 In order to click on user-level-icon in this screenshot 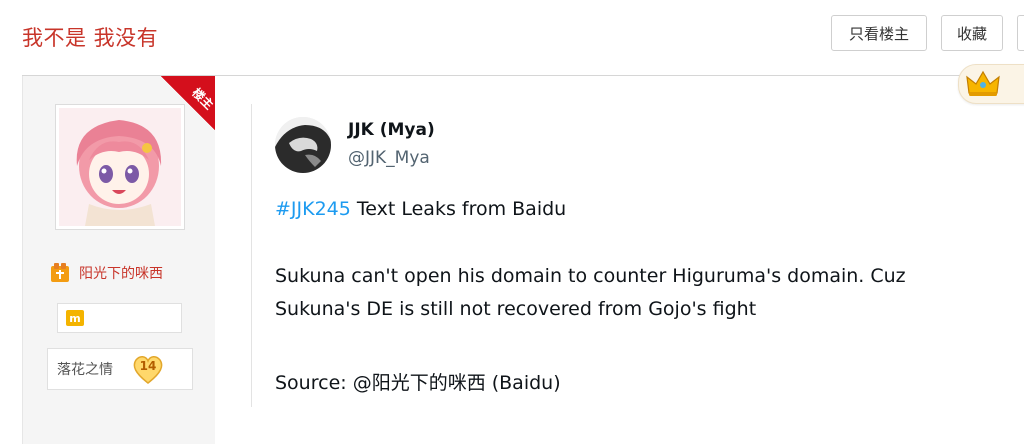, I will do `click(60, 272)`.